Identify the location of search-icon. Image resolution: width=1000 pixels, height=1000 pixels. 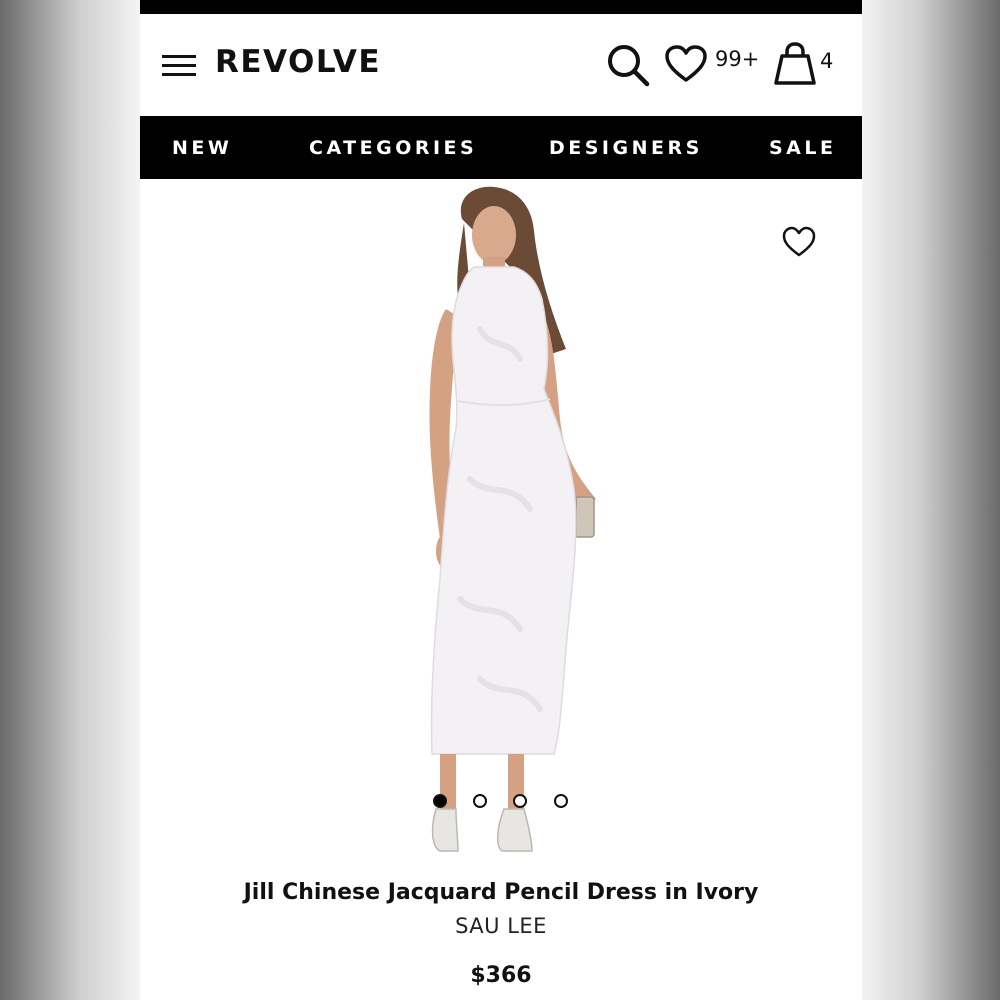
(628, 65).